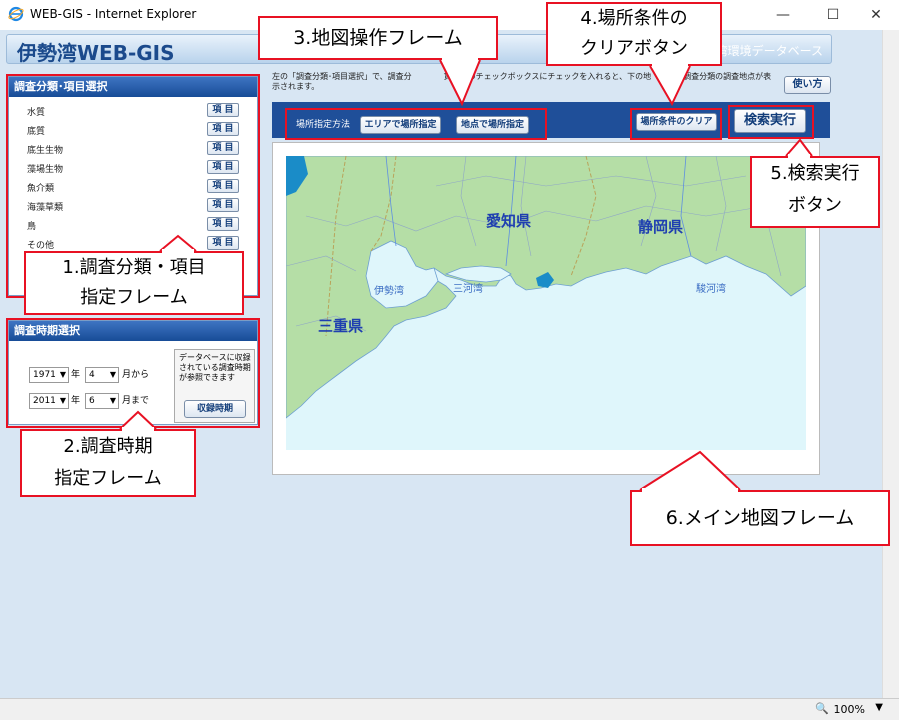  I want to click on callout-1-line1: 1.調査分類・項目, so click(134, 267).